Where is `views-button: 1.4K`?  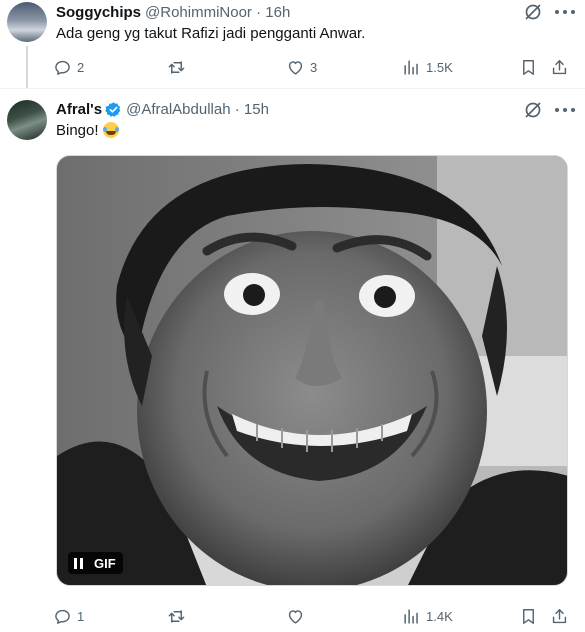
views-button: 1.4K is located at coordinates (427, 616).